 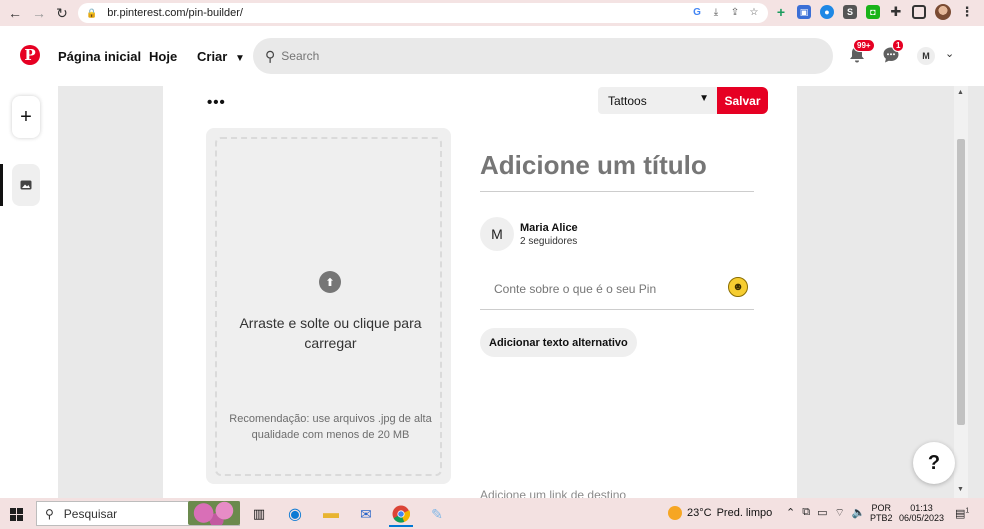 I want to click on extension-circle-icon: ●, so click(x=827, y=12).